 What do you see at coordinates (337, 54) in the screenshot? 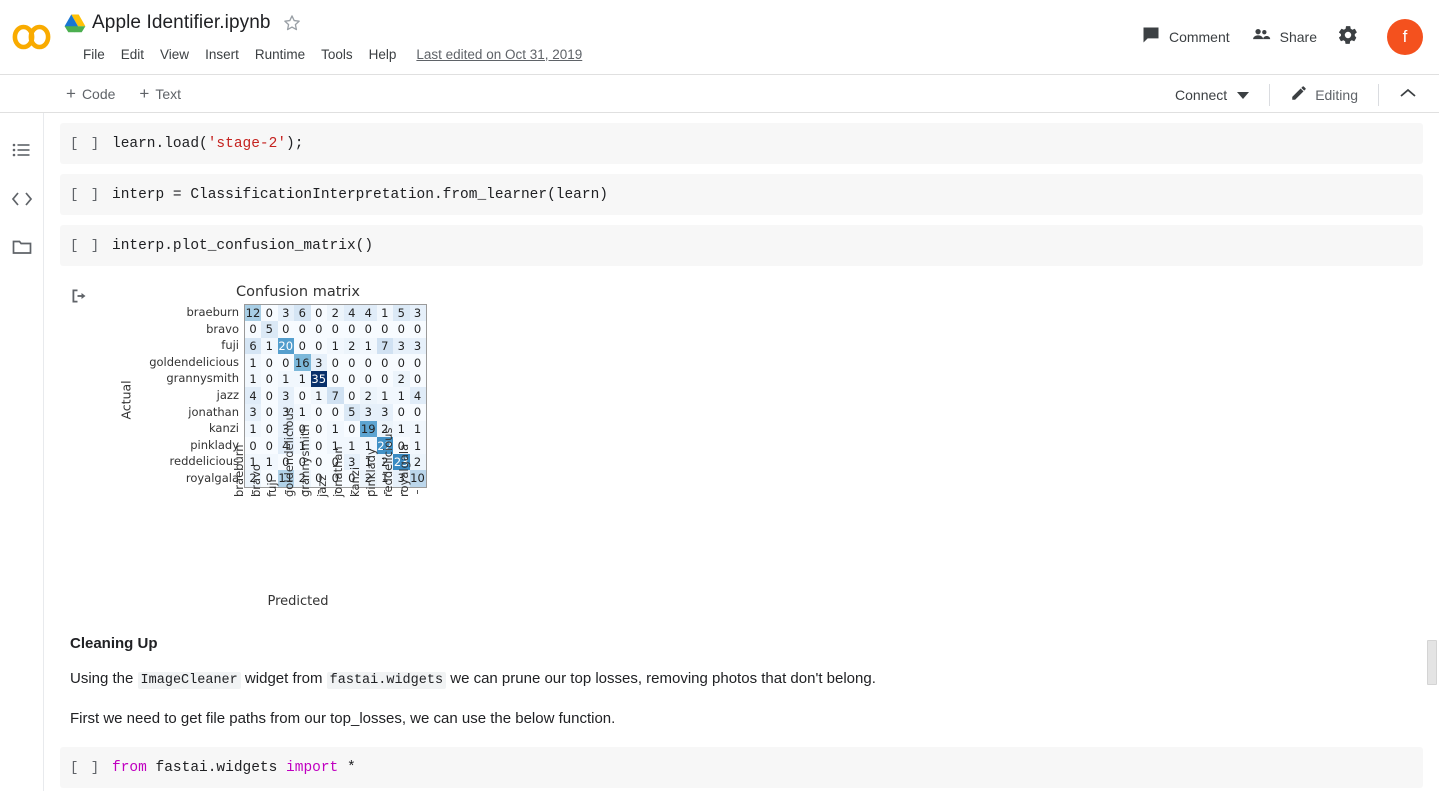
I see `menu-item-tools: Tools` at bounding box center [337, 54].